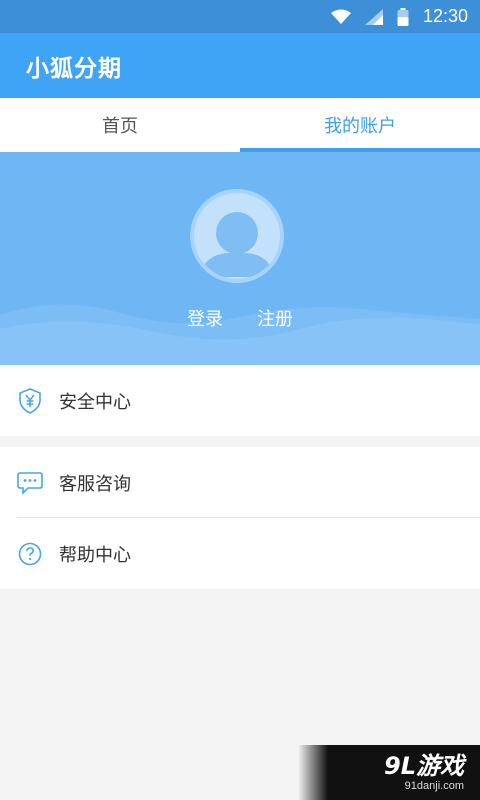  Describe the element at coordinates (424, 765) in the screenshot. I see `watermark-logo-text: 9L游戏` at that location.